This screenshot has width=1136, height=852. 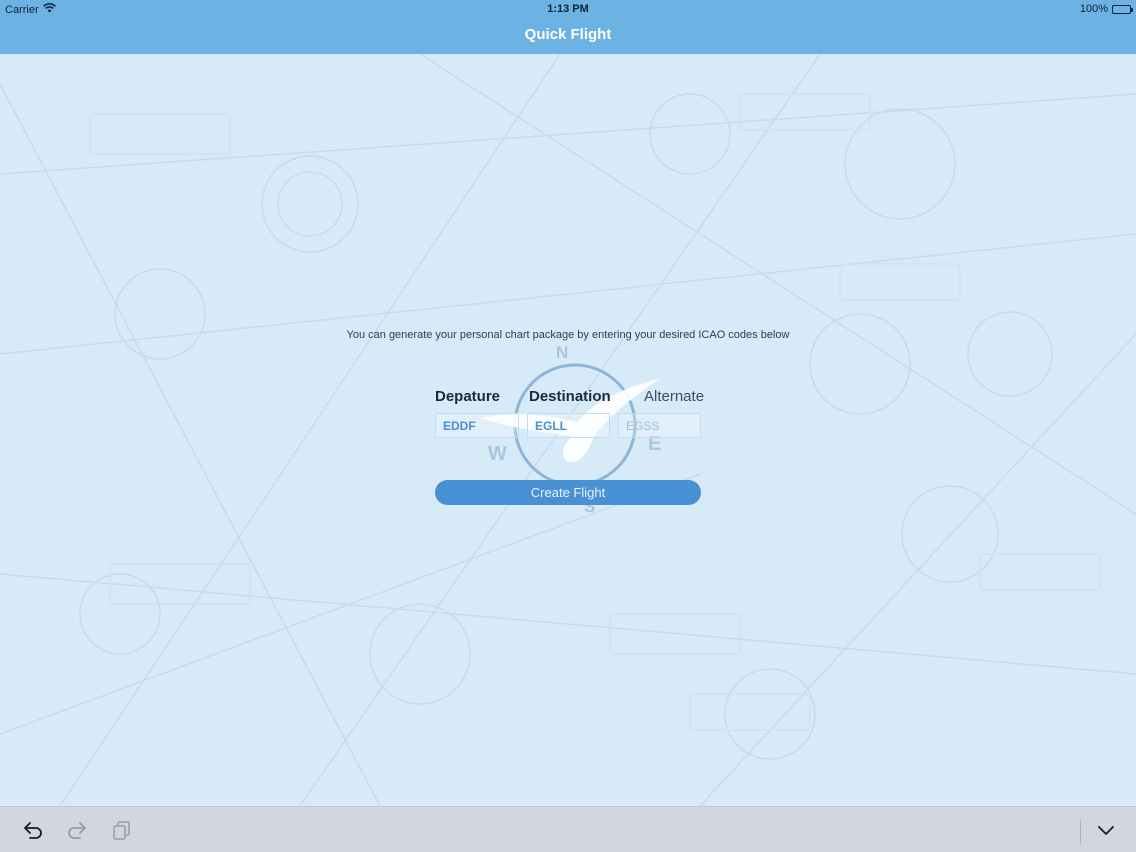 What do you see at coordinates (659, 425) in the screenshot?
I see `alternate-input` at bounding box center [659, 425].